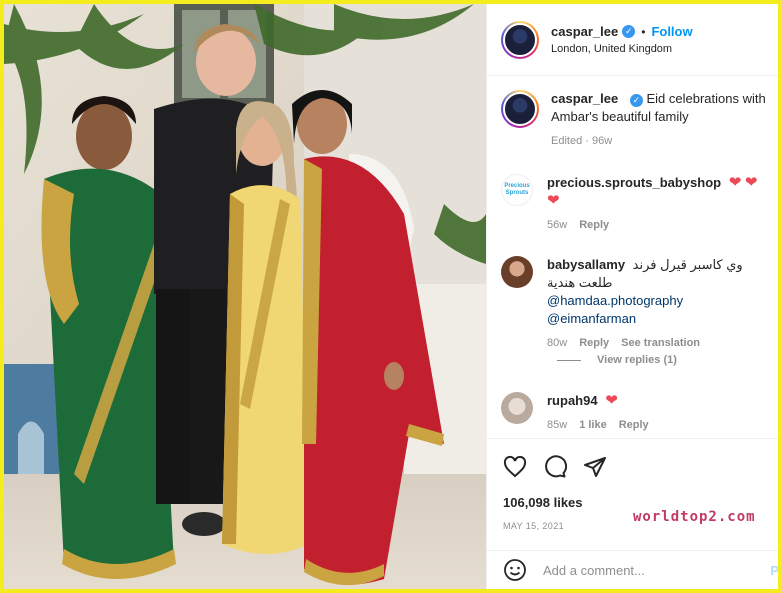 This screenshot has width=782, height=593. What do you see at coordinates (694, 517) in the screenshot?
I see `watermark-text: worldtop2.com` at bounding box center [694, 517].